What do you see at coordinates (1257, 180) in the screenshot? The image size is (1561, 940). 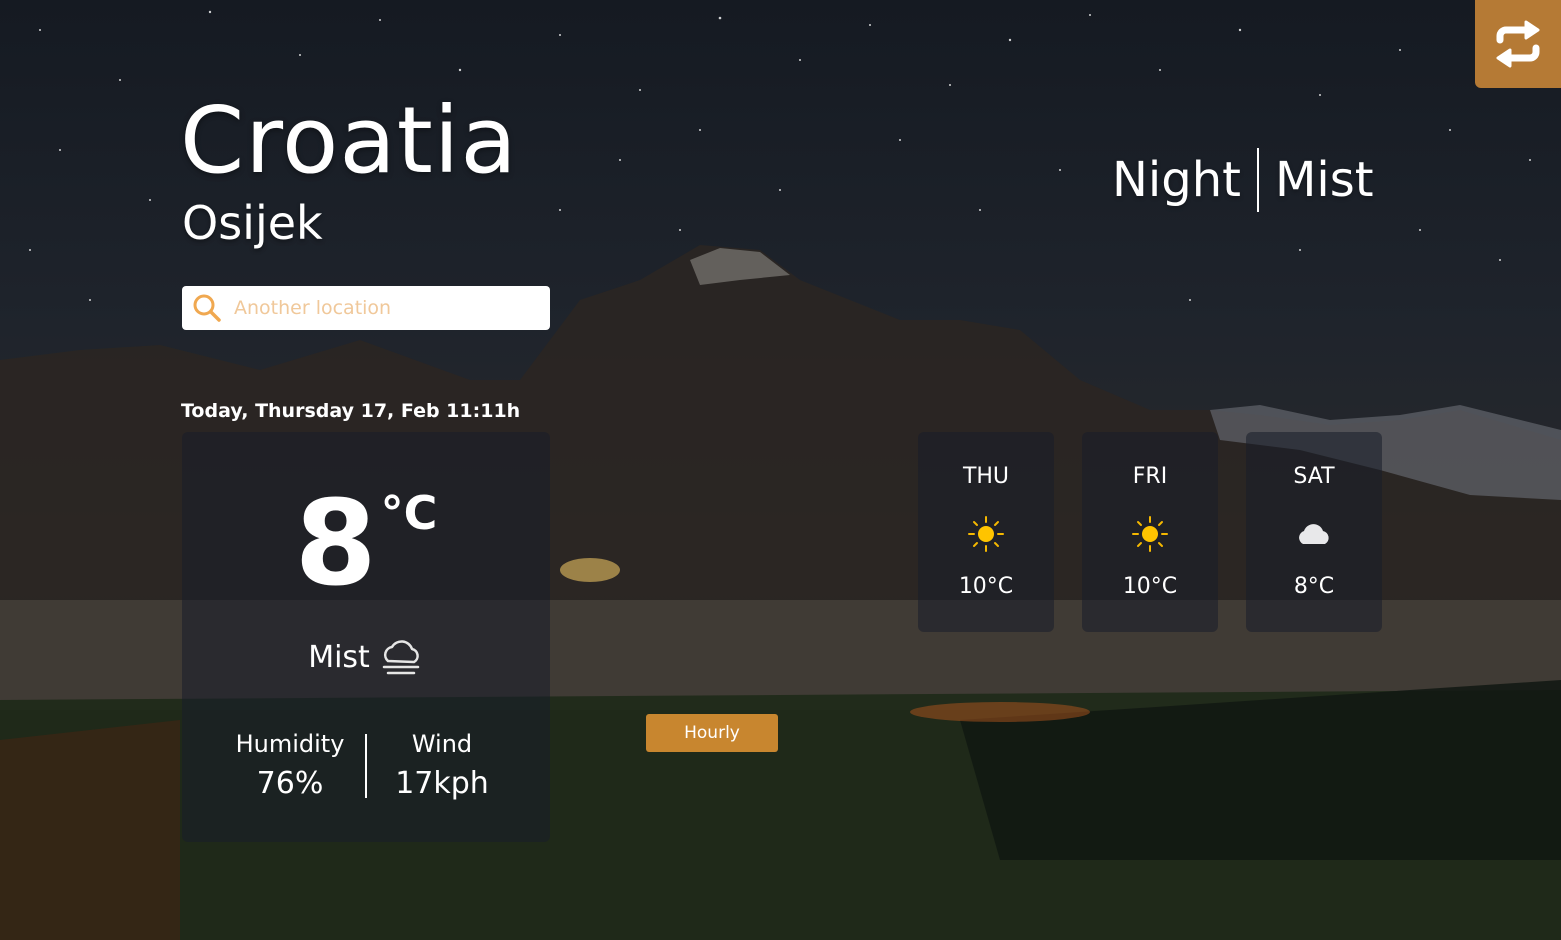 I see `divider` at bounding box center [1257, 180].